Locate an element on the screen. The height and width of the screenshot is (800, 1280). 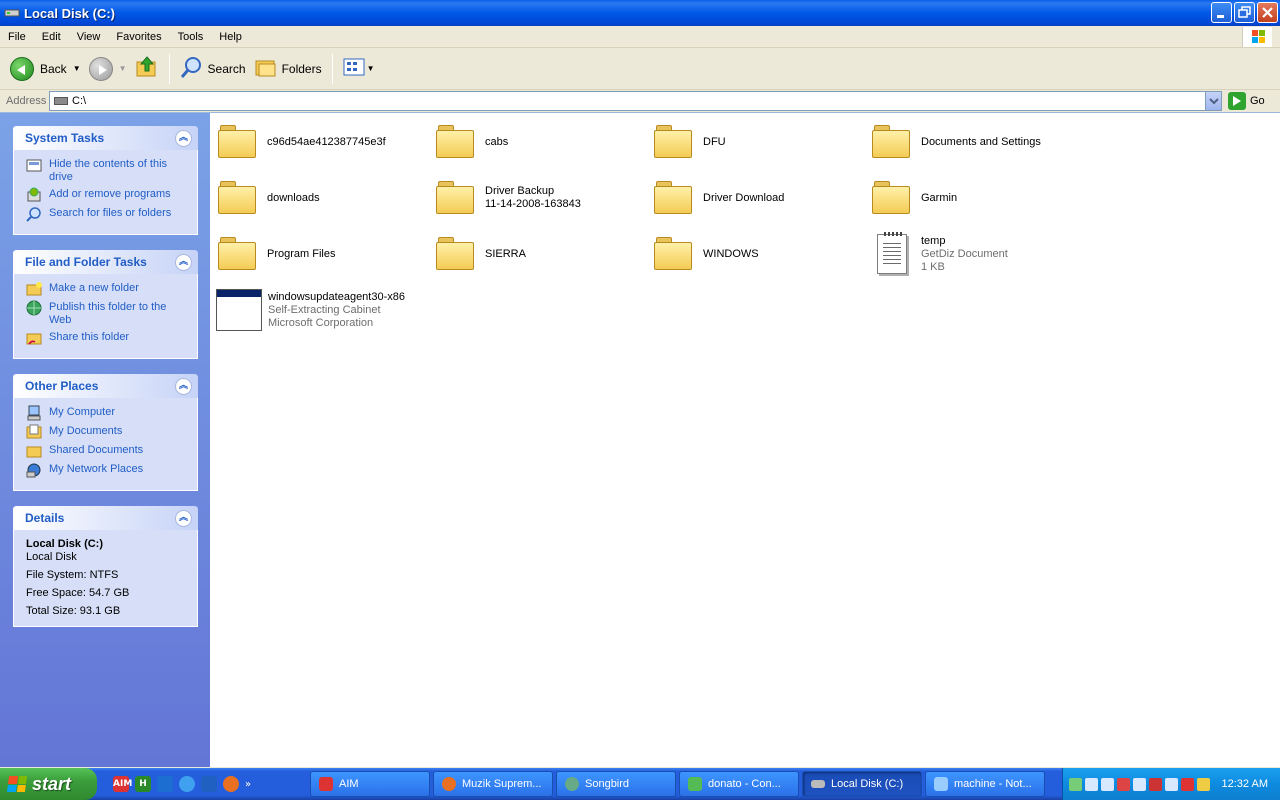
menu-help: Help is located at coordinates (230, 37).